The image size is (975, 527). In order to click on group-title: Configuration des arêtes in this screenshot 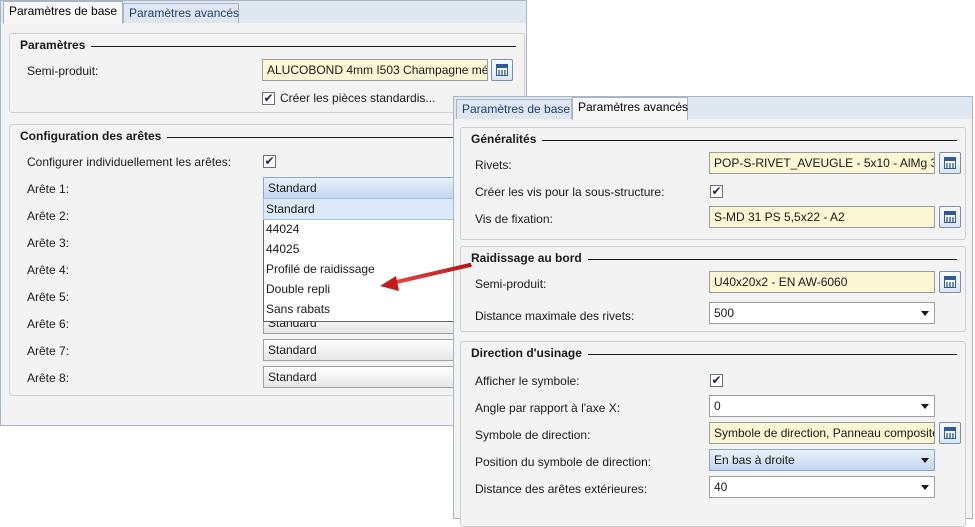, I will do `click(94, 136)`.